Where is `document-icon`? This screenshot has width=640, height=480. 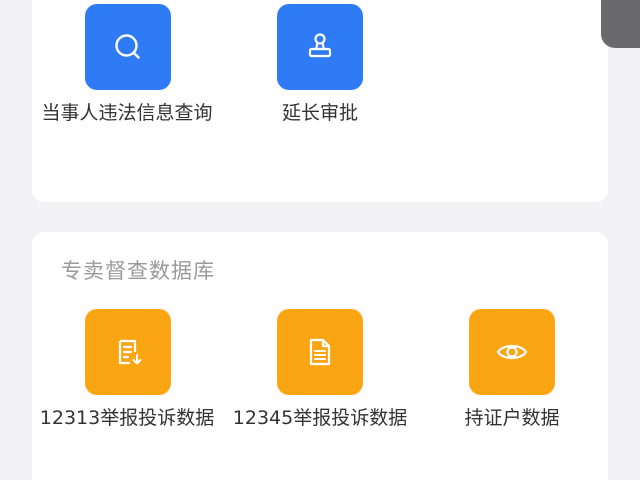 document-icon is located at coordinates (320, 352).